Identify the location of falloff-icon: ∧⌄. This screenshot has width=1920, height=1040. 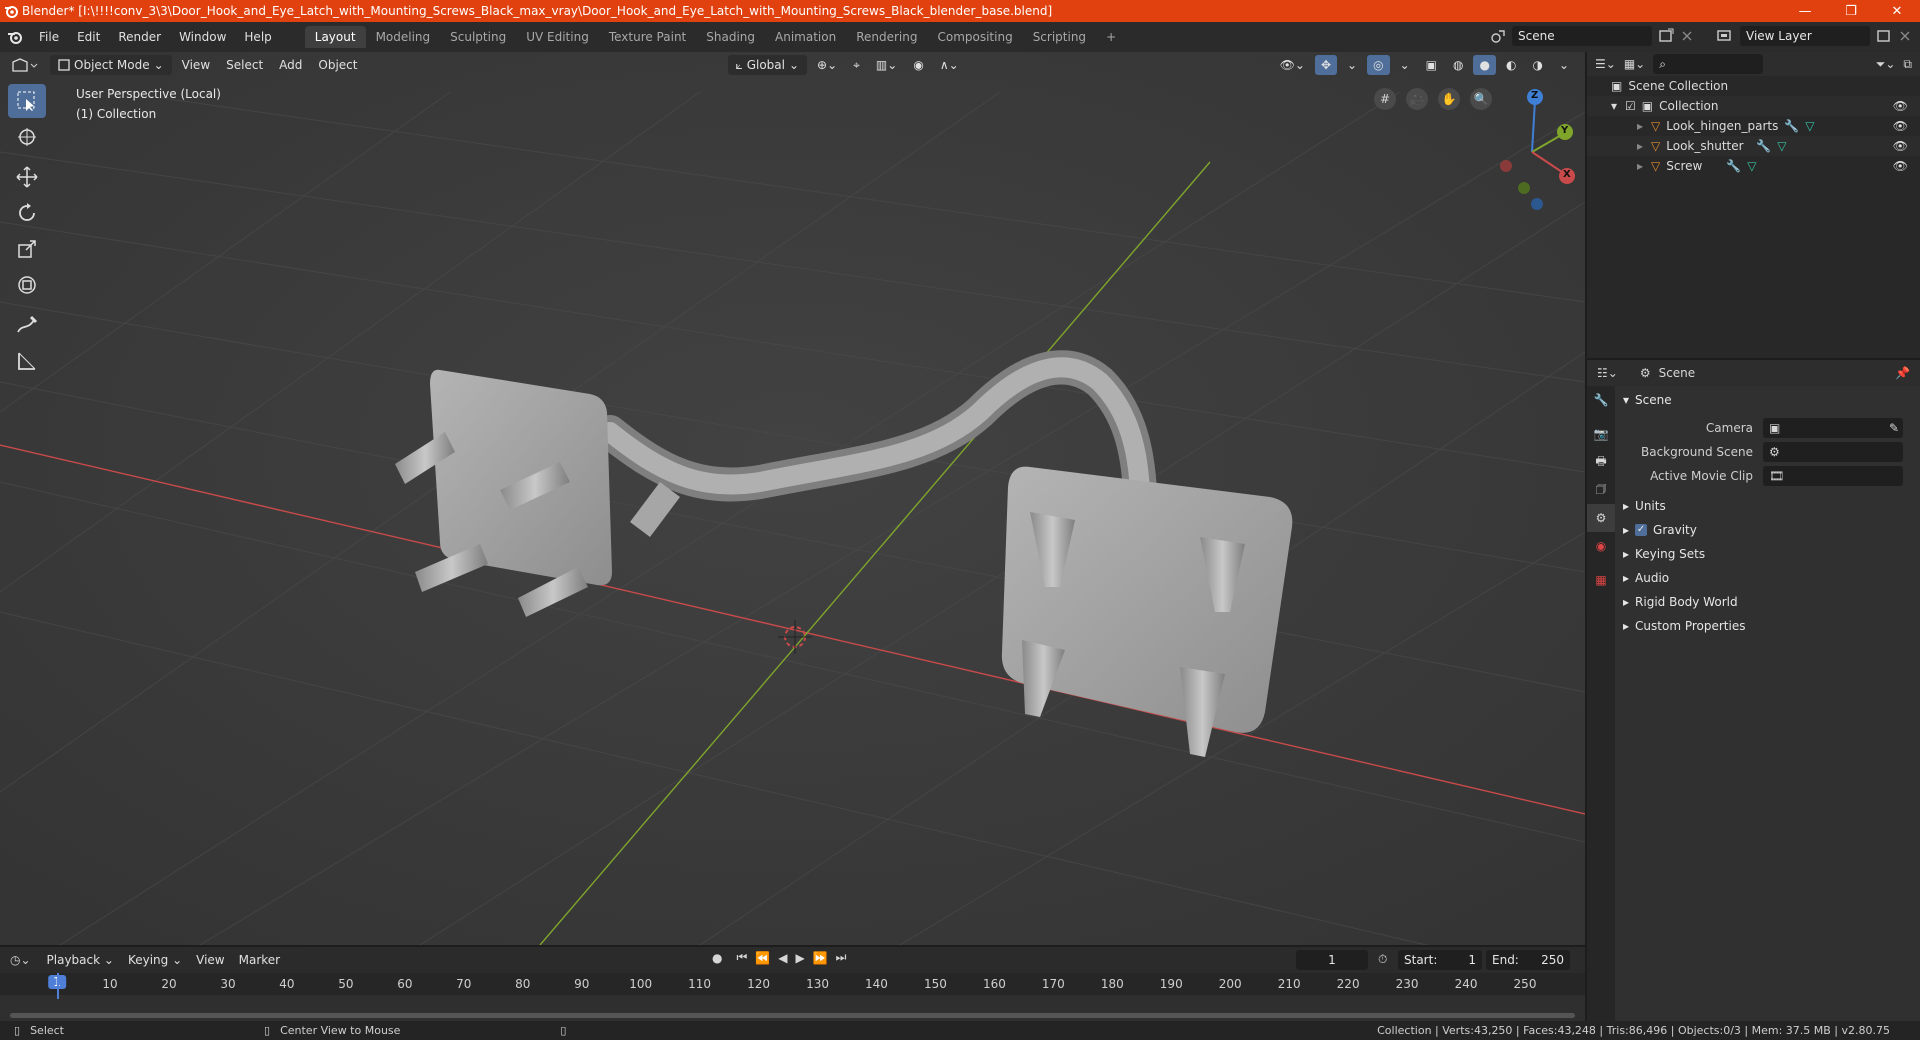
(949, 65).